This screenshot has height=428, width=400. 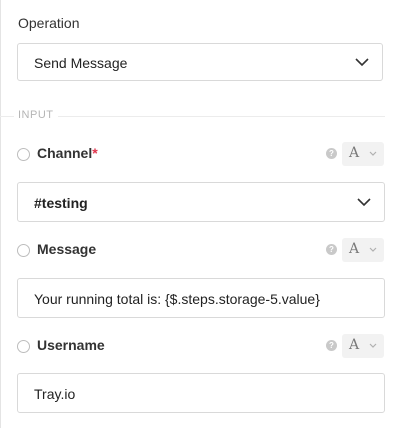 What do you see at coordinates (192, 116) in the screenshot?
I see `section-divider` at bounding box center [192, 116].